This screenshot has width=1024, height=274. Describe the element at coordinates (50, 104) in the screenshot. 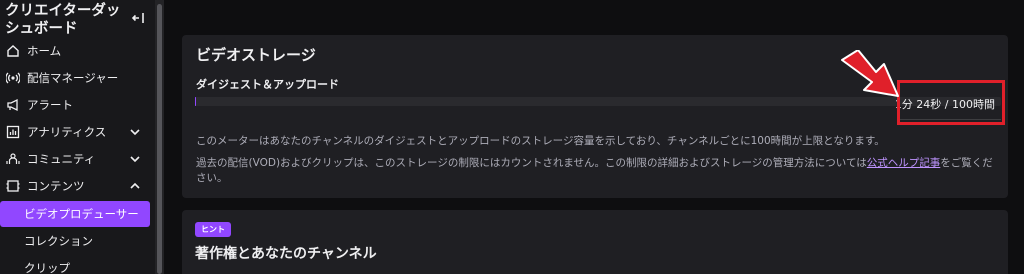

I see `sidebar-item-label: アラート` at that location.